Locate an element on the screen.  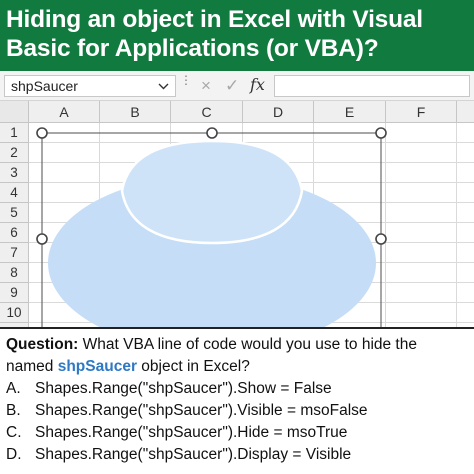
more-options-icon: ⋮ is located at coordinates (186, 80).